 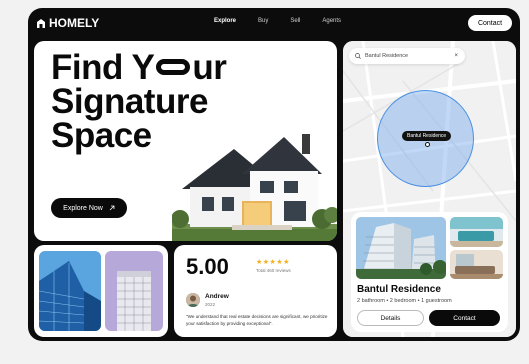 What do you see at coordinates (263, 21) in the screenshot?
I see `nav-link-buy: Buy` at bounding box center [263, 21].